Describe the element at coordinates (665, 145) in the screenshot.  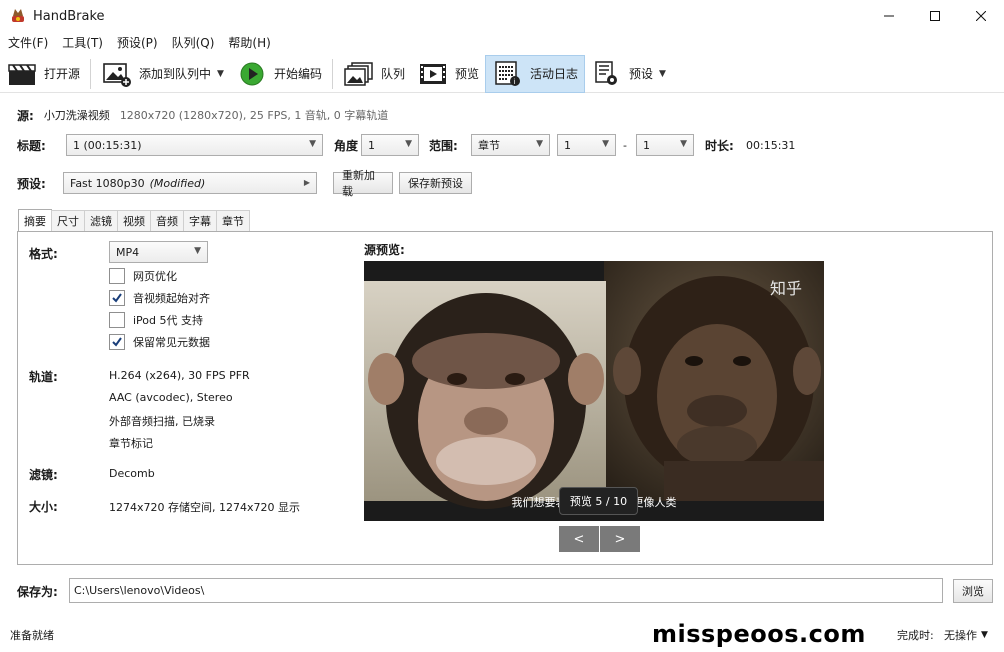
I see `range-end-select: 1 ▼` at that location.